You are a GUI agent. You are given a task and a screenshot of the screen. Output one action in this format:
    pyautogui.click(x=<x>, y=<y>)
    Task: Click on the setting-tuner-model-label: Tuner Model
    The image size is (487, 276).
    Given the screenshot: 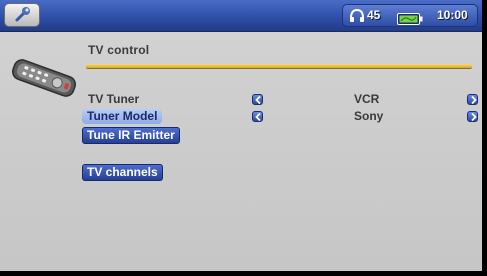 What is the action you would take?
    pyautogui.click(x=122, y=116)
    